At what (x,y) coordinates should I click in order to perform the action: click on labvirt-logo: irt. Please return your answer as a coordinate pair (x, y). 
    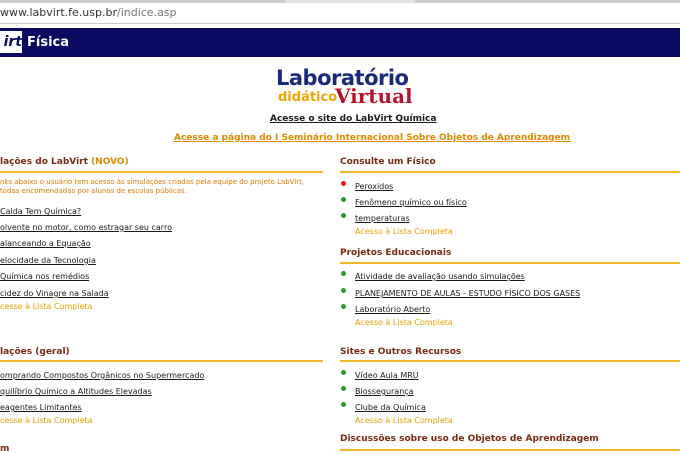
    Looking at the image, I should click on (11, 42).